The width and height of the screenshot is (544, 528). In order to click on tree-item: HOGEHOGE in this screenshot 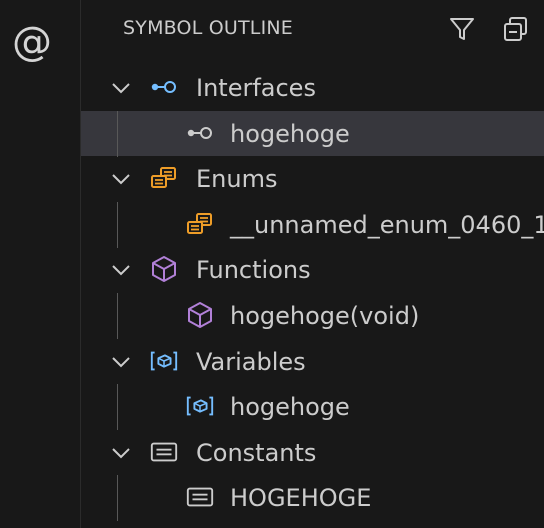, I will do `click(312, 497)`.